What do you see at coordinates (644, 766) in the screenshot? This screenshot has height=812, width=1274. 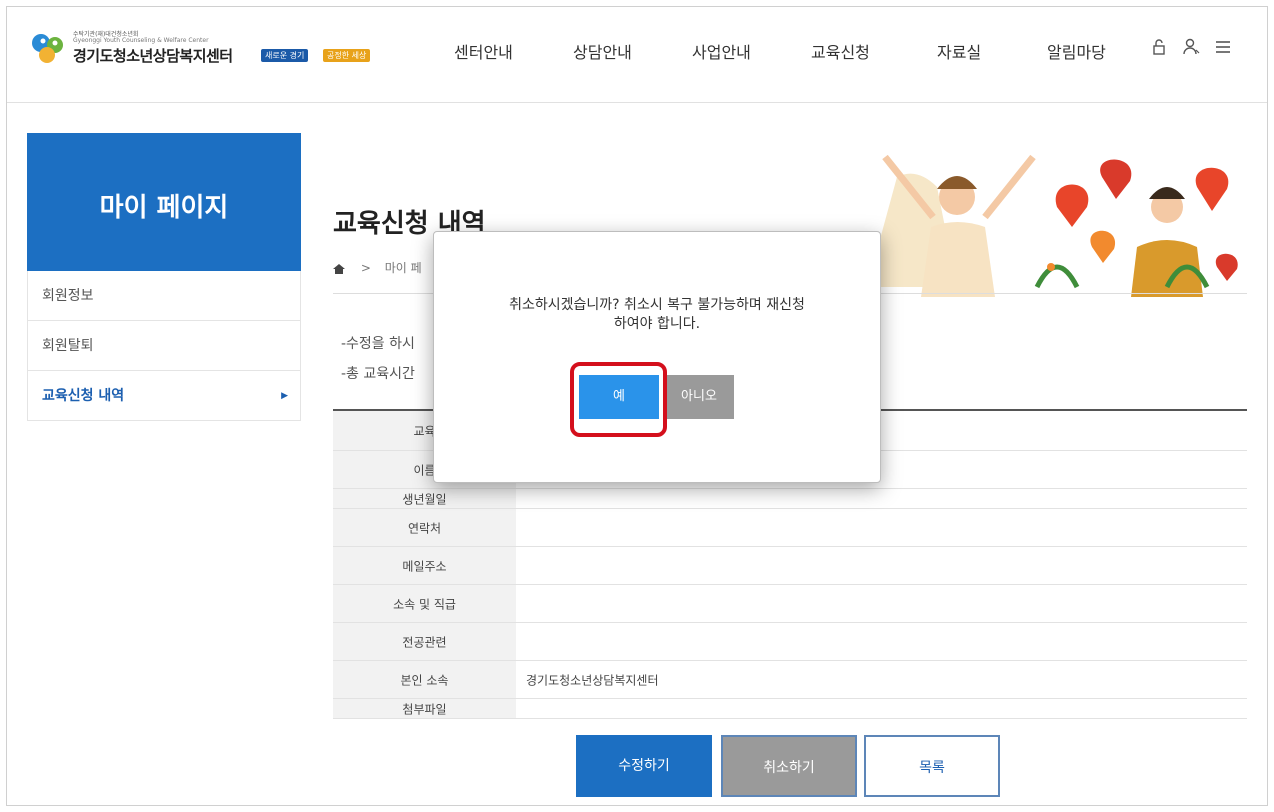 I see `edit-button: 수정하기` at bounding box center [644, 766].